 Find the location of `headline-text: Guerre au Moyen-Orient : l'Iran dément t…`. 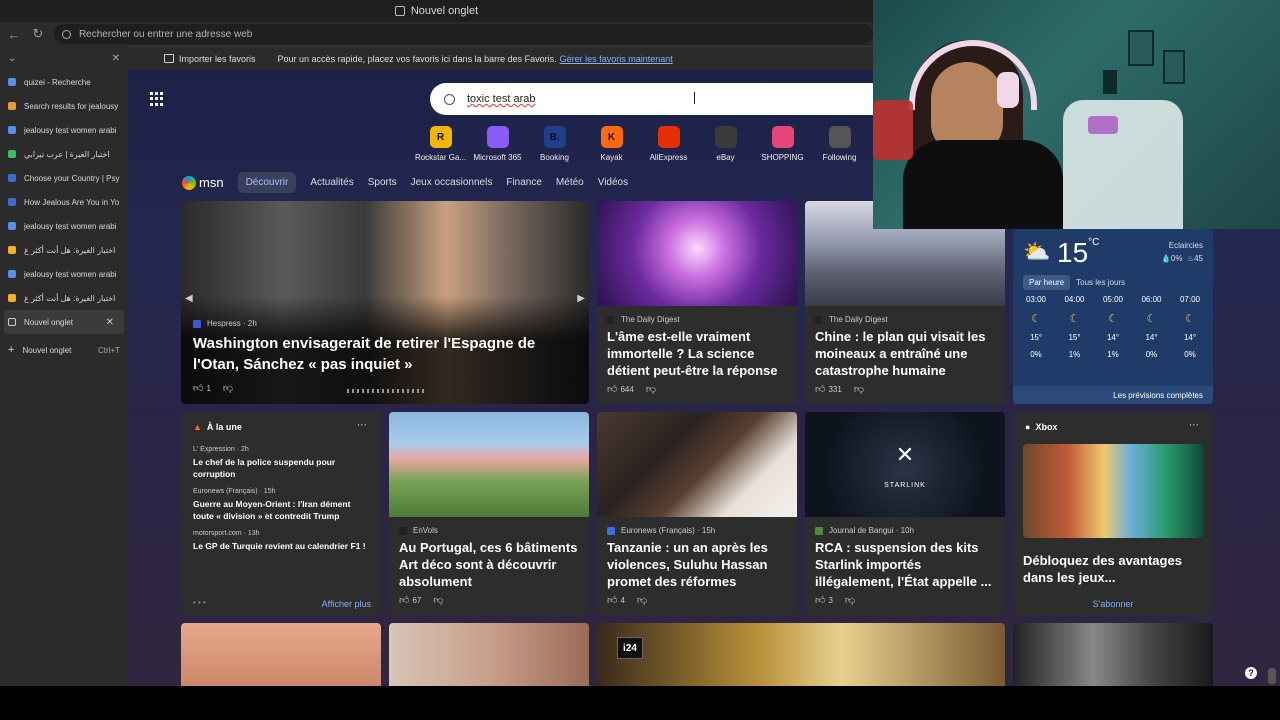

headline-text: Guerre au Moyen-Orient : l'Iran dément t… is located at coordinates (272, 510).